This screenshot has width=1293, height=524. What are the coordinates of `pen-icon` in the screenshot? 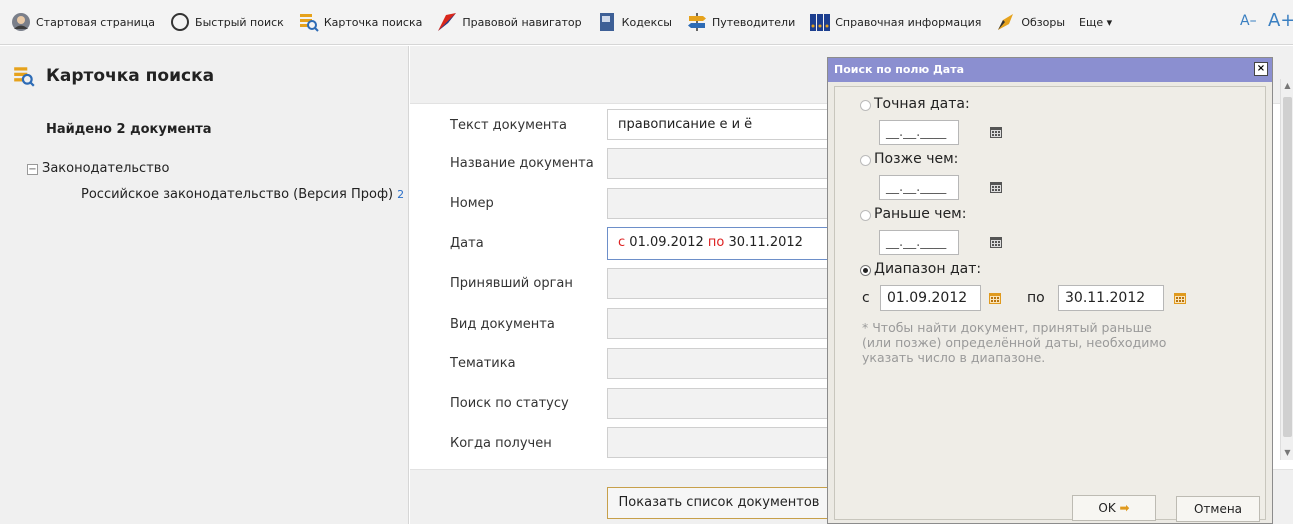 It's located at (1006, 22).